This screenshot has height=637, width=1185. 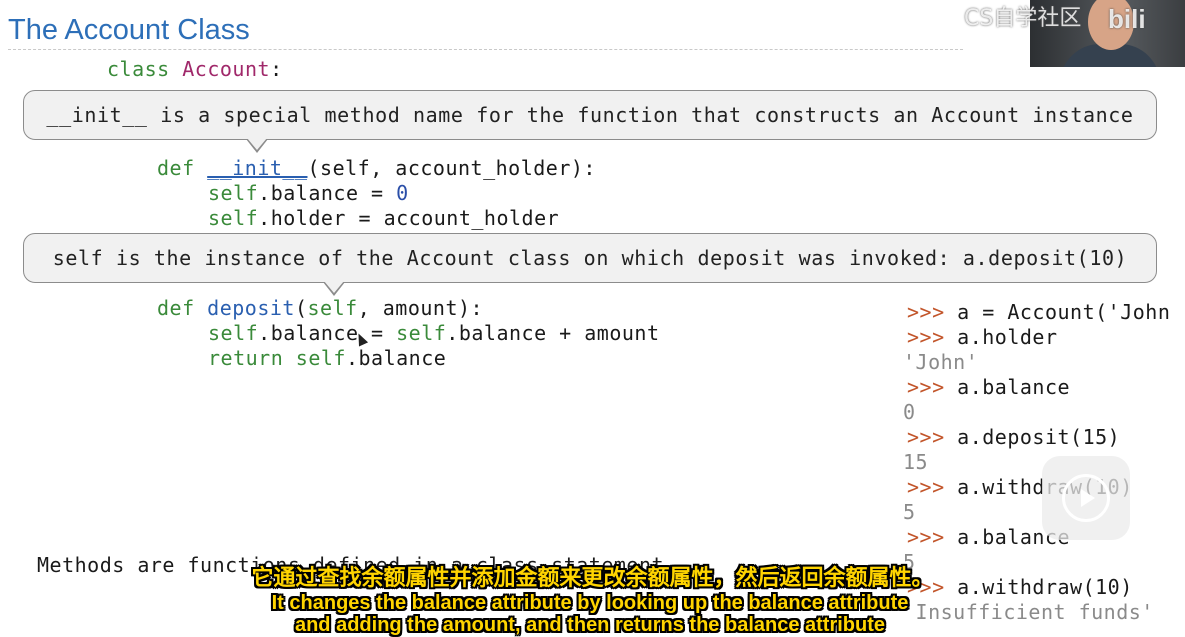 What do you see at coordinates (1023, 18) in the screenshot?
I see `channel-watermark: CS自学社区` at bounding box center [1023, 18].